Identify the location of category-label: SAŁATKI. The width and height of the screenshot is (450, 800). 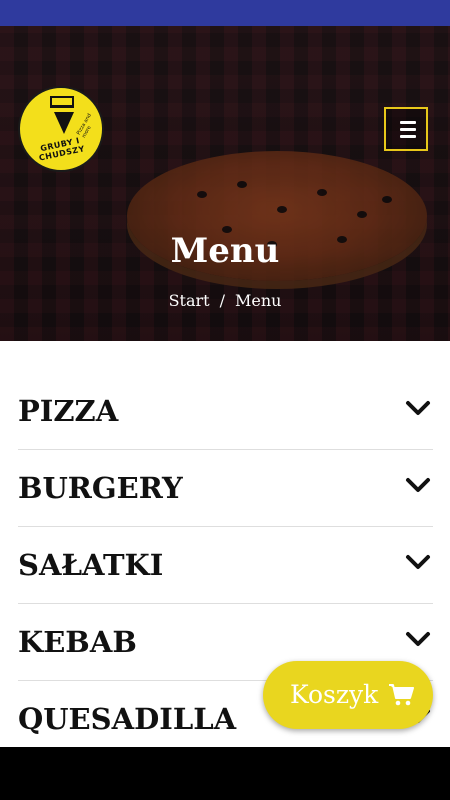
(91, 565).